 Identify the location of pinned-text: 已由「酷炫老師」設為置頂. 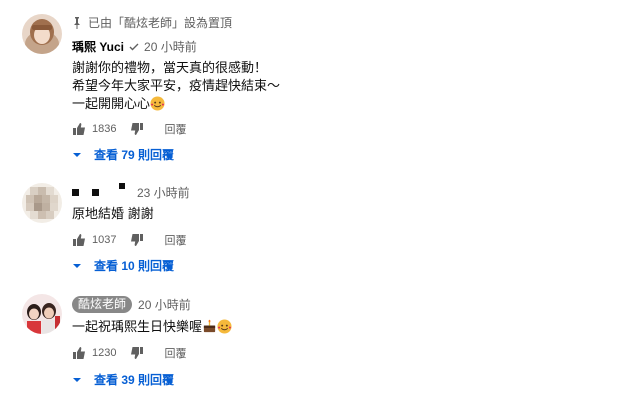
(160, 23).